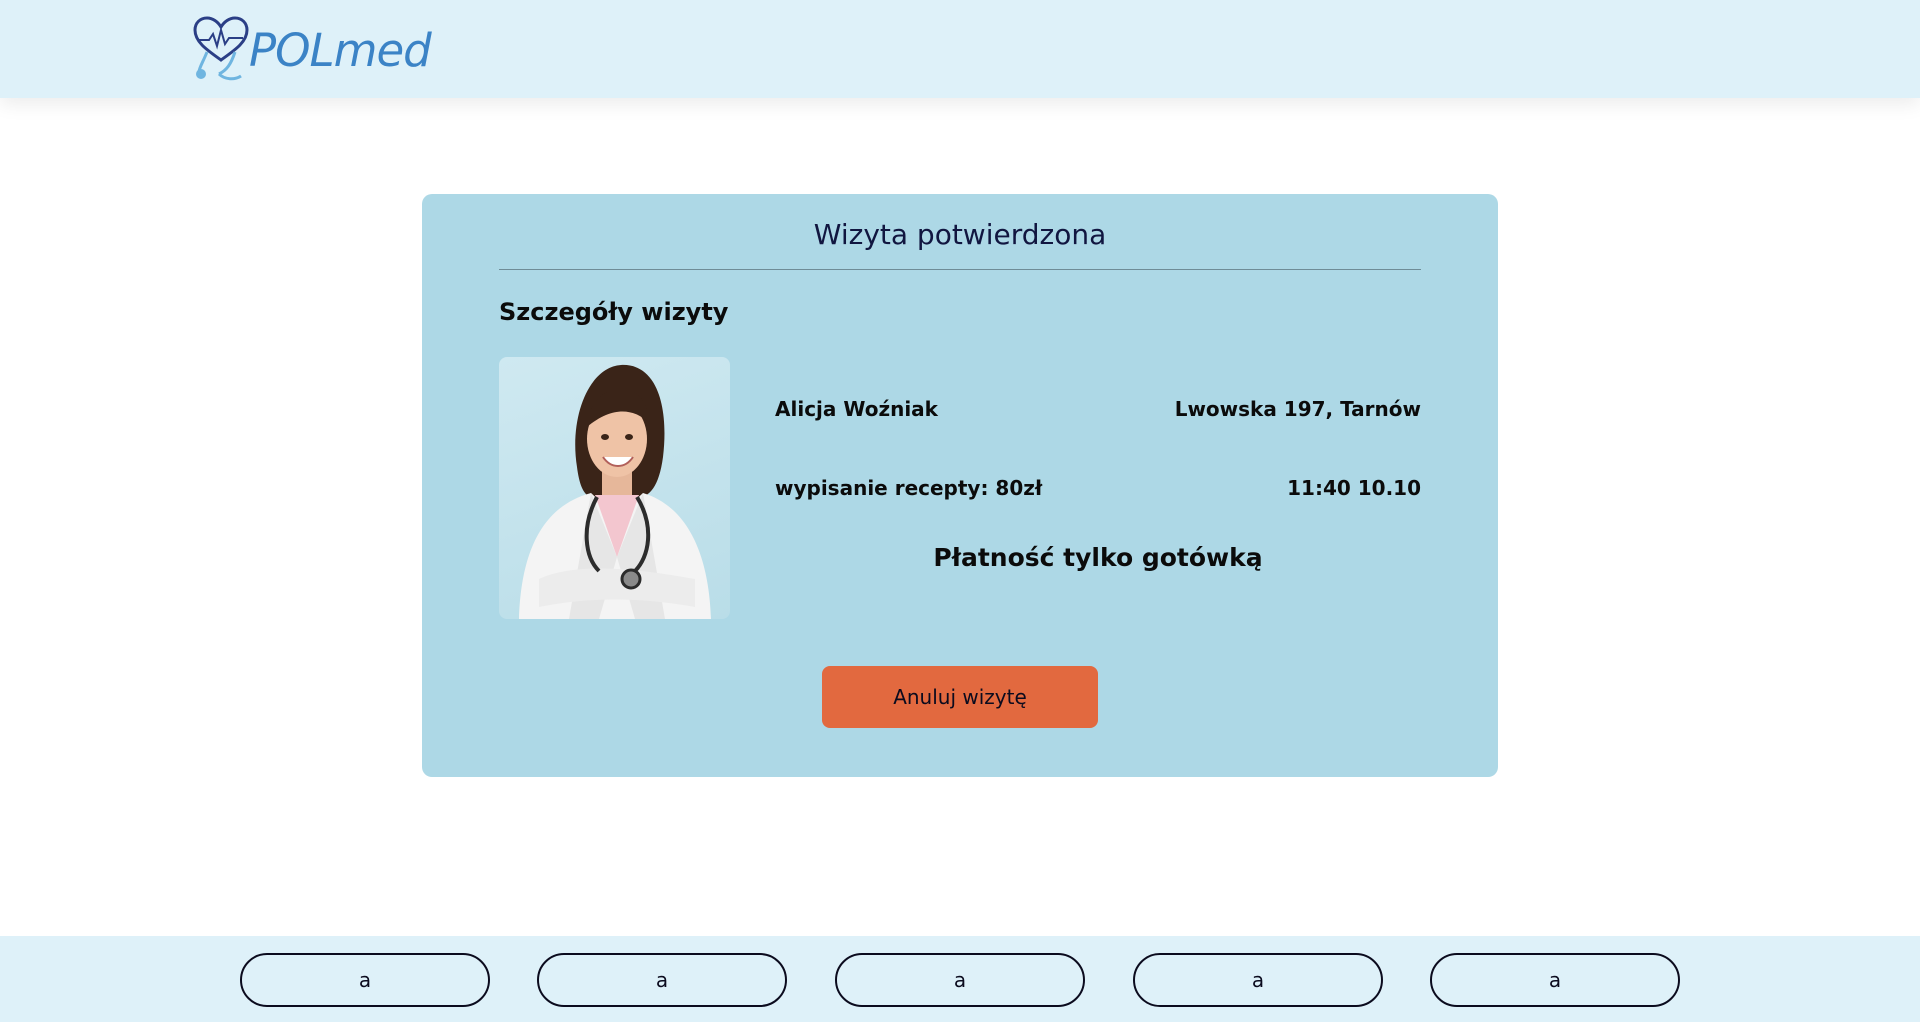 The width and height of the screenshot is (1920, 1022). I want to click on doctor-photo, so click(614, 488).